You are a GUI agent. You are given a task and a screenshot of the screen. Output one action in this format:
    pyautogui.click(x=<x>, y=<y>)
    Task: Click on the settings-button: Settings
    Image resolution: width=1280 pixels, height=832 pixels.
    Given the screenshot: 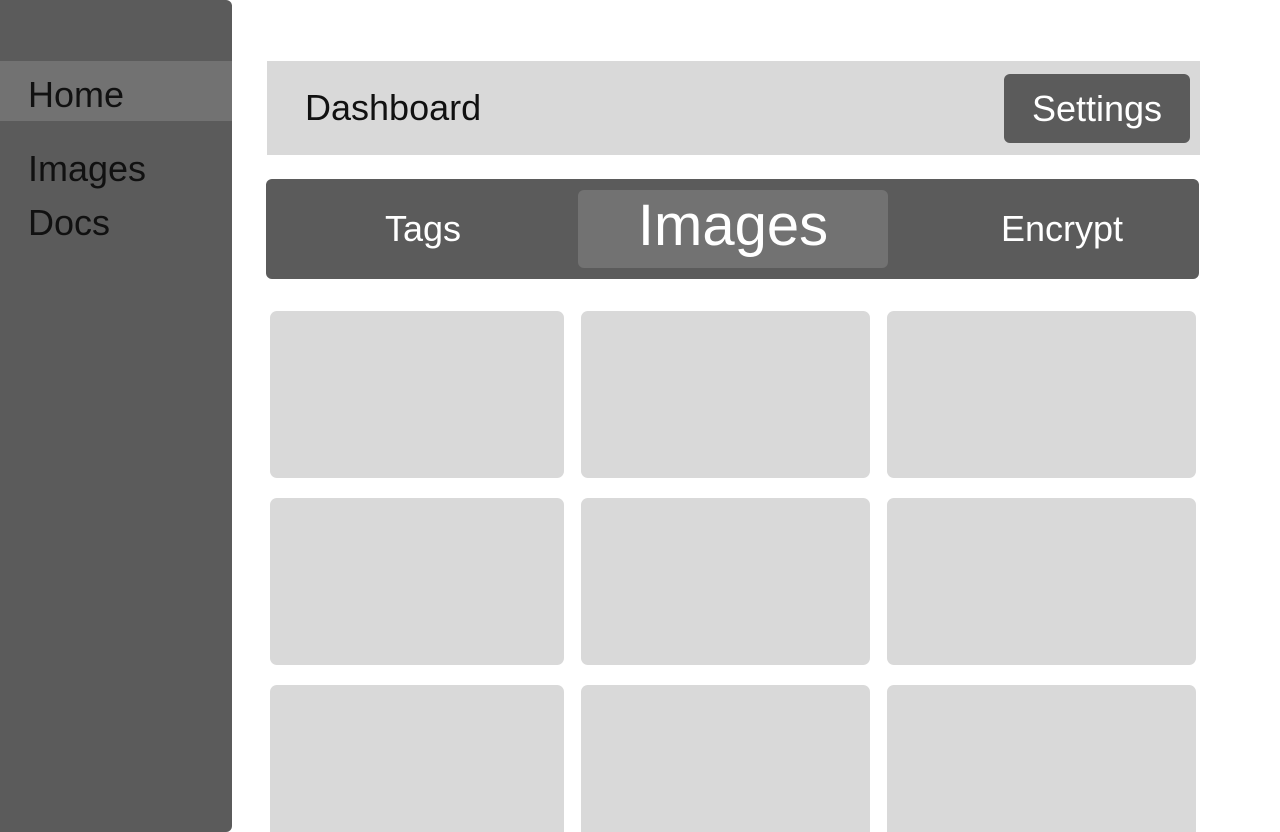 What is the action you would take?
    pyautogui.click(x=1097, y=108)
    